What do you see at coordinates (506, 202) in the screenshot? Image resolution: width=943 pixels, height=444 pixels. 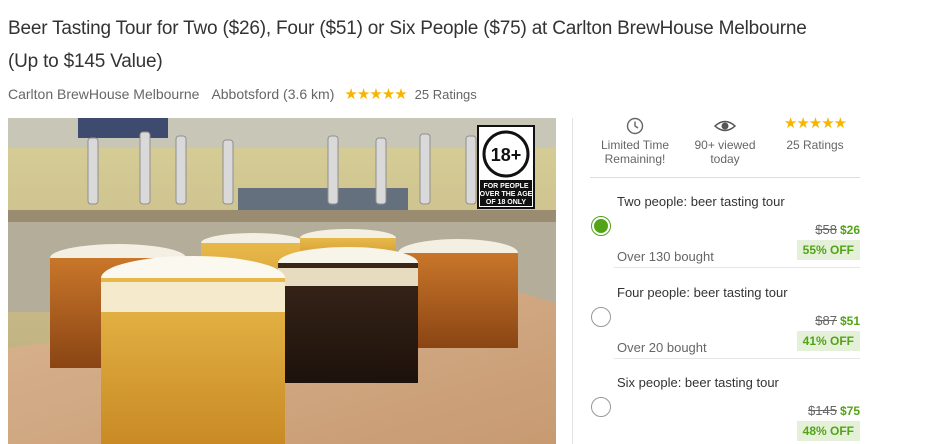 I see `age-badge-line-3: OF 18 ONLY` at bounding box center [506, 202].